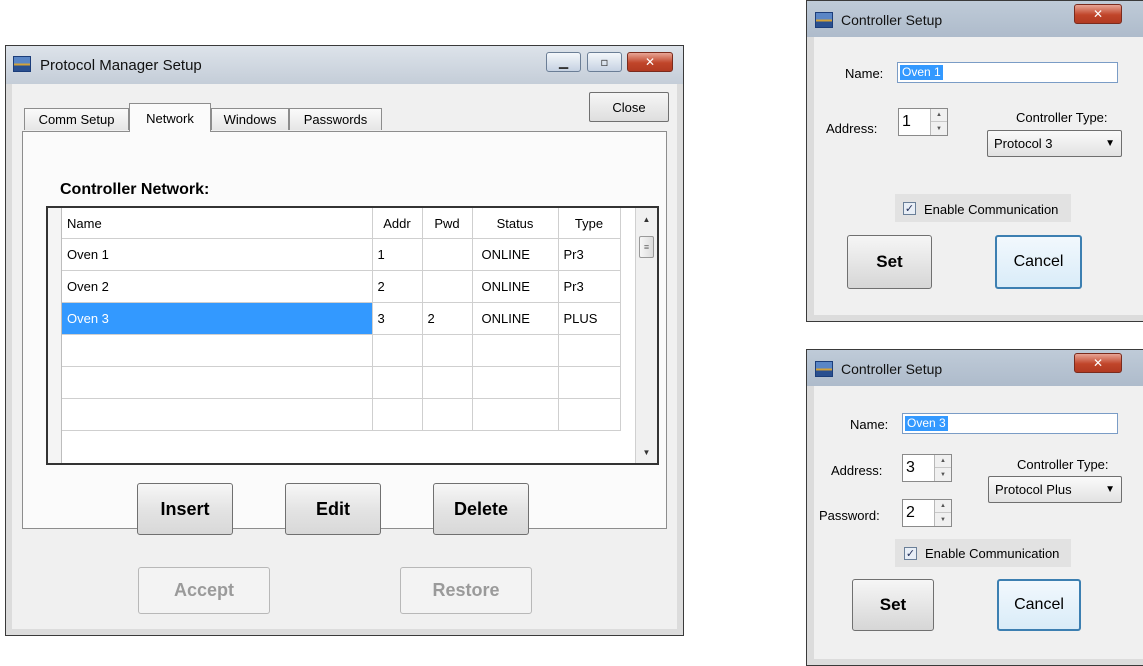  Describe the element at coordinates (397, 318) in the screenshot. I see `cell-addr: 3` at that location.